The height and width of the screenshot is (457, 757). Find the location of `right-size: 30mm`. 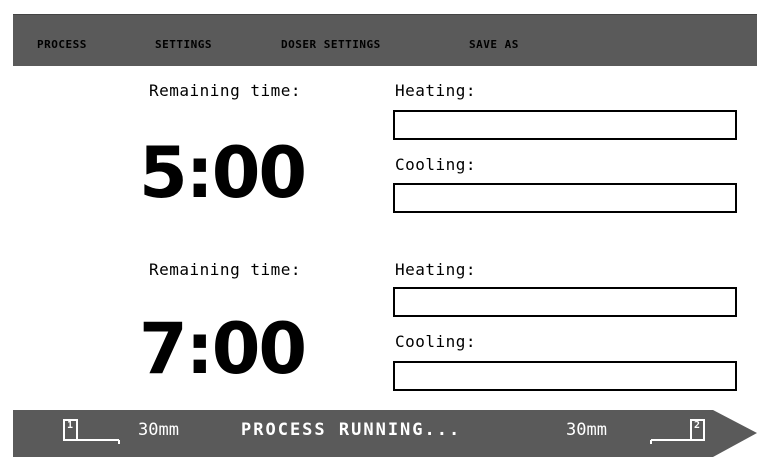

right-size: 30mm is located at coordinates (586, 430).